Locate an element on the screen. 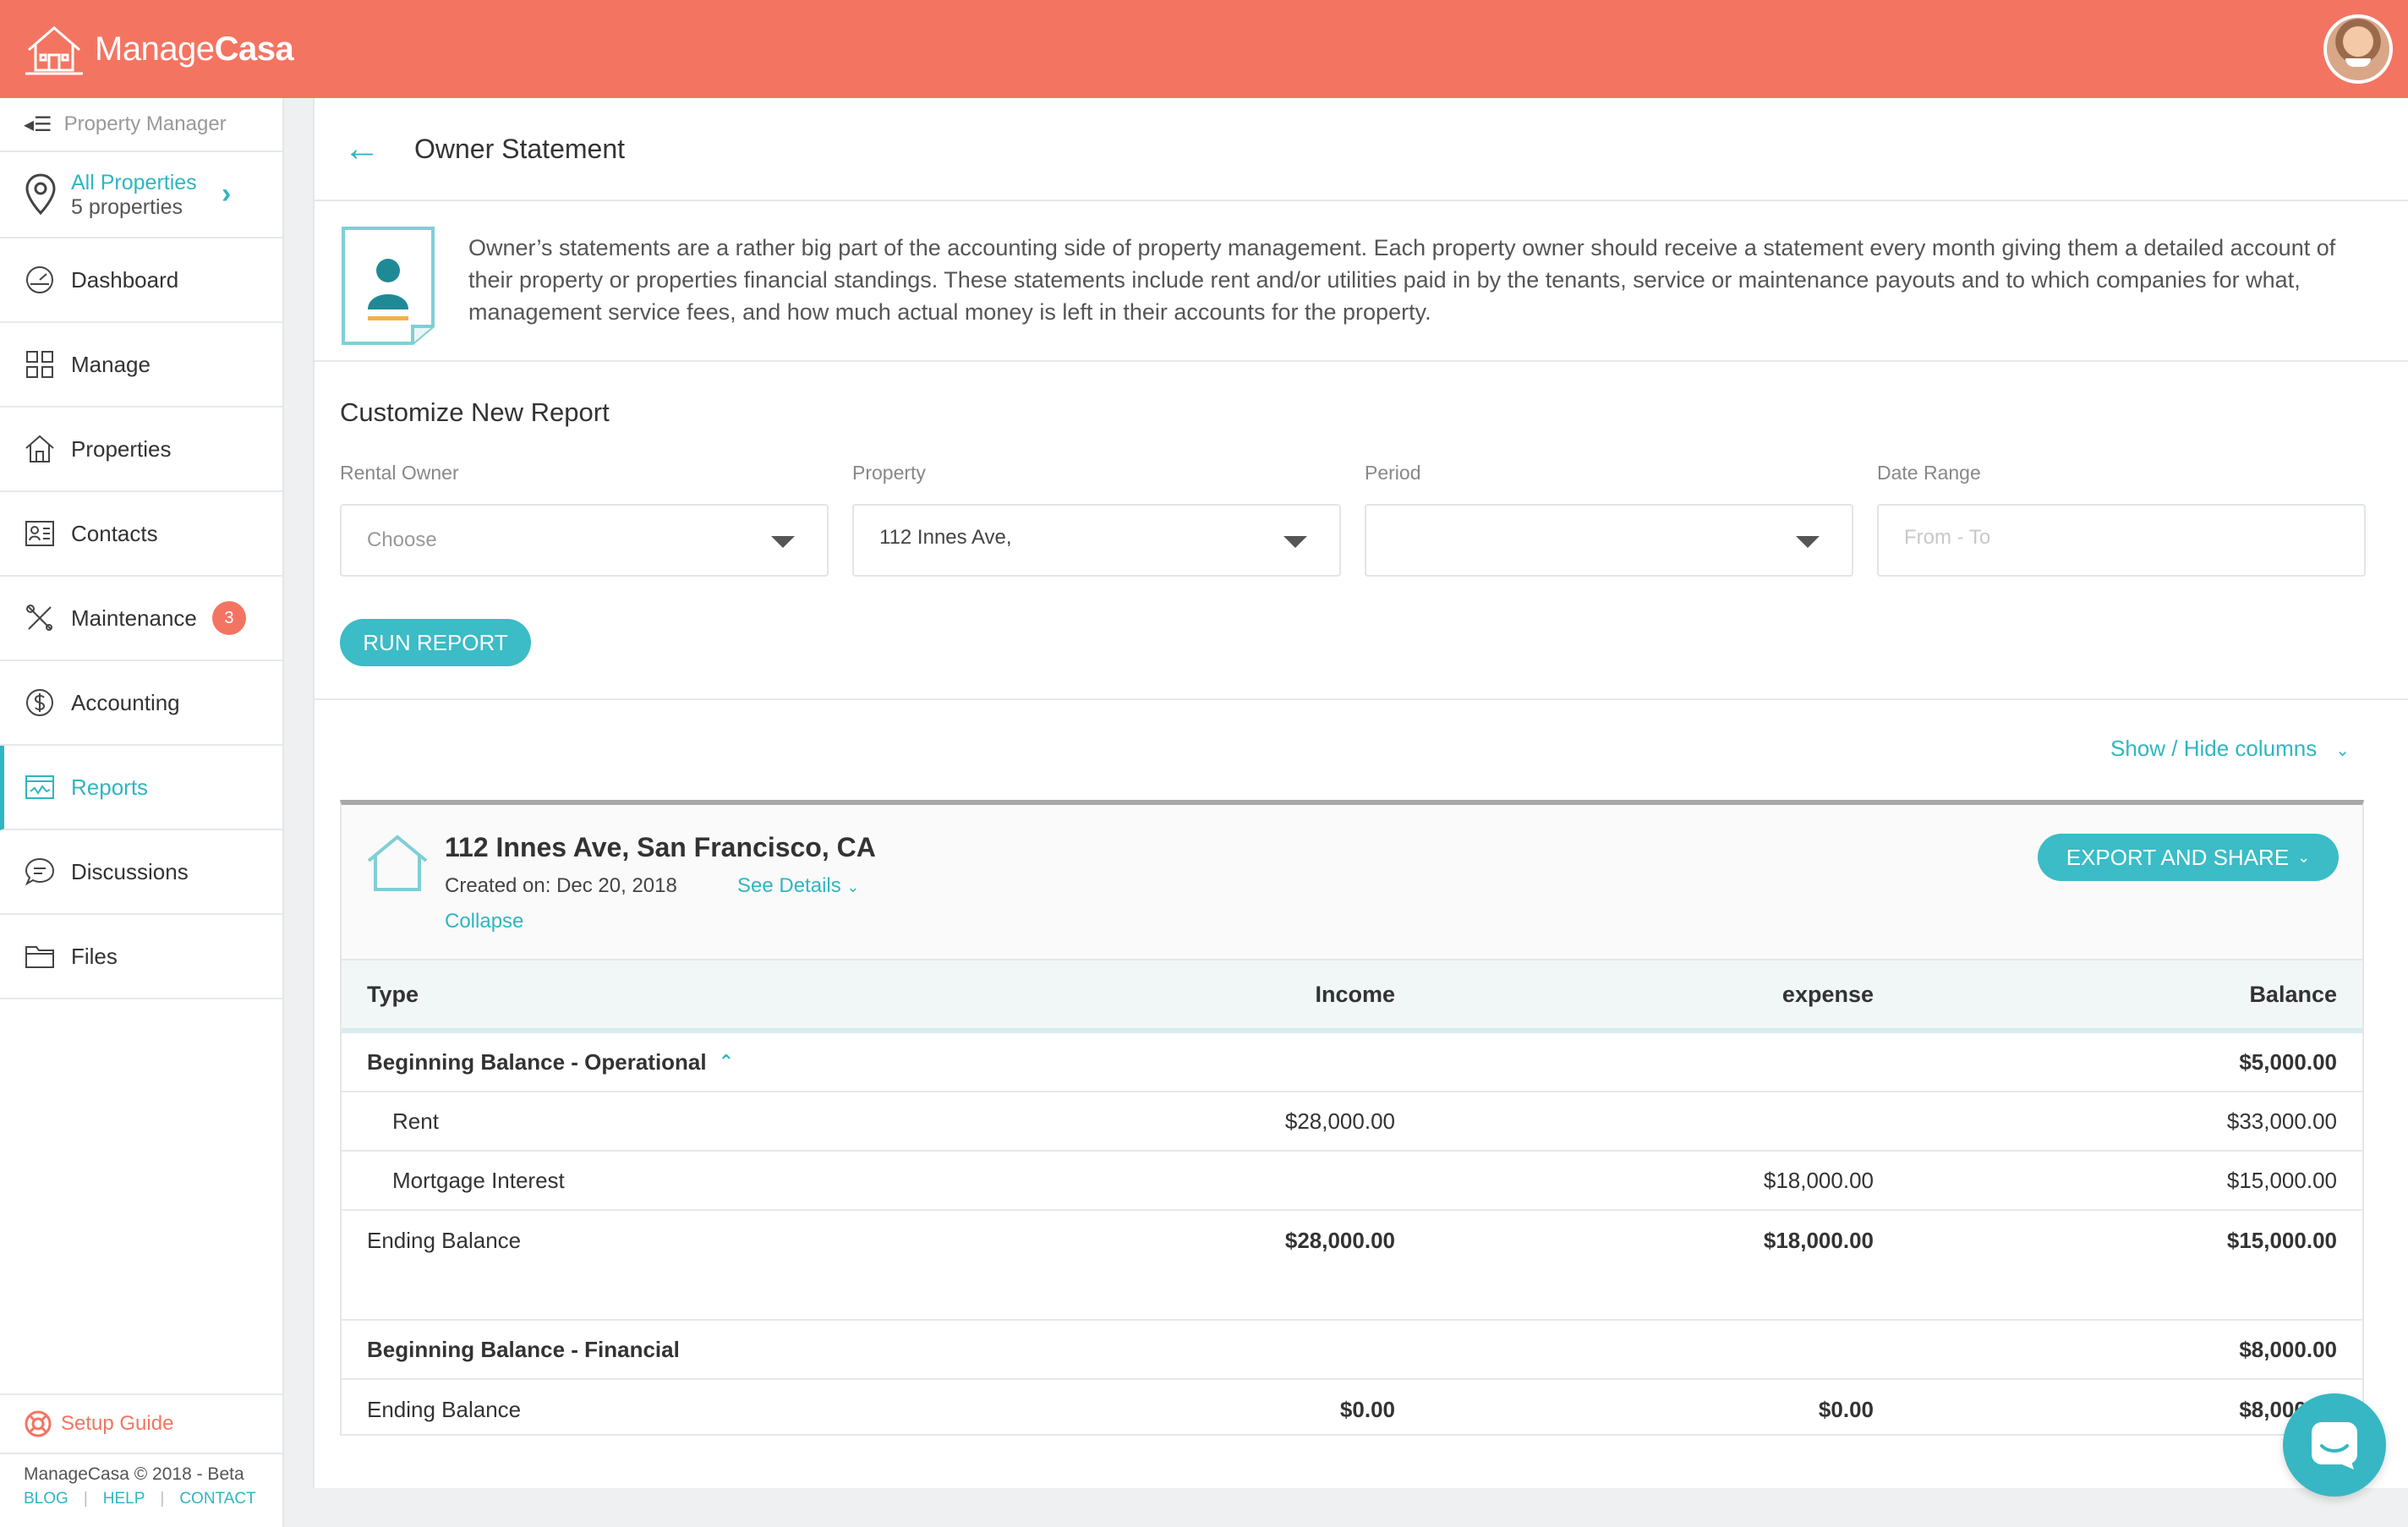  logo: ManageCasa is located at coordinates (158, 49).